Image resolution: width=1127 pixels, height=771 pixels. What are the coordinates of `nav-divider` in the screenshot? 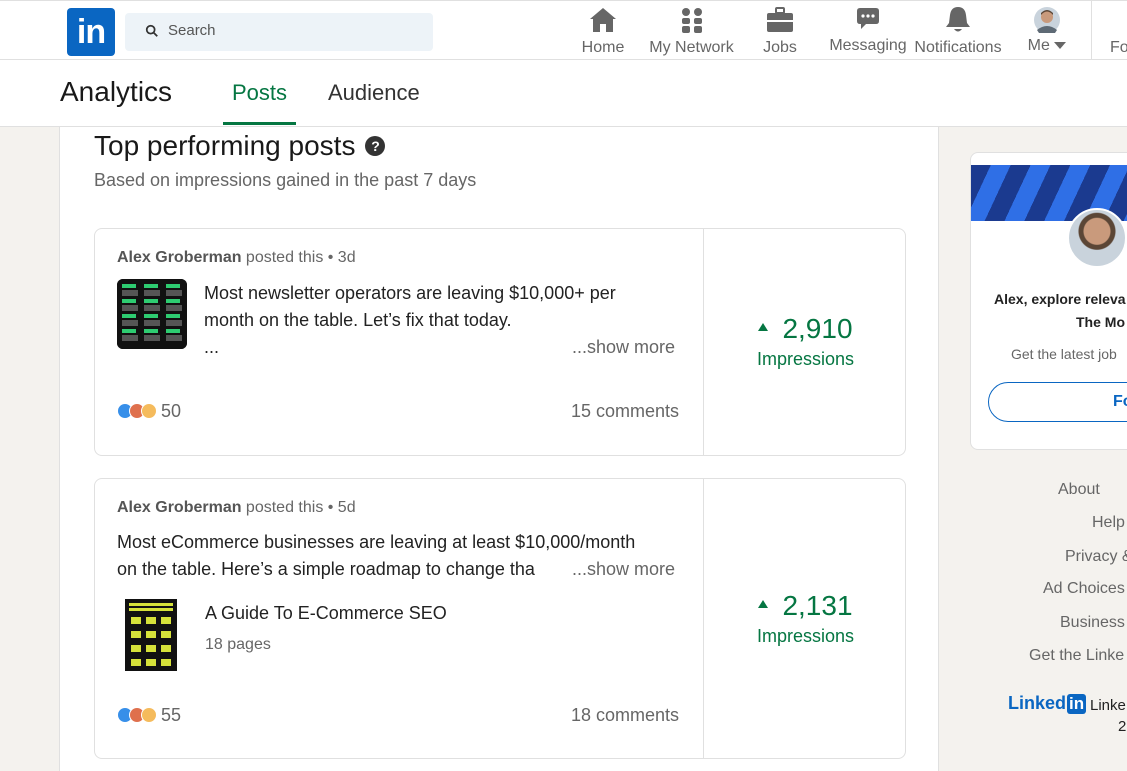 It's located at (1091, 31).